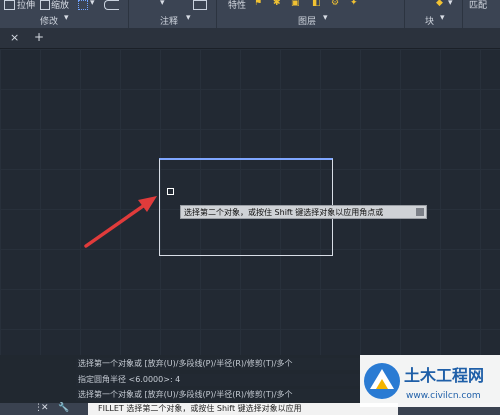 Image resolution: width=500 pixels, height=415 pixels. Describe the element at coordinates (232, 395) in the screenshot. I see `history-line-3: 选择第一个对象或 [放弃(U)/多段线(P)/半径(R)/修剪(T)/多个` at that location.